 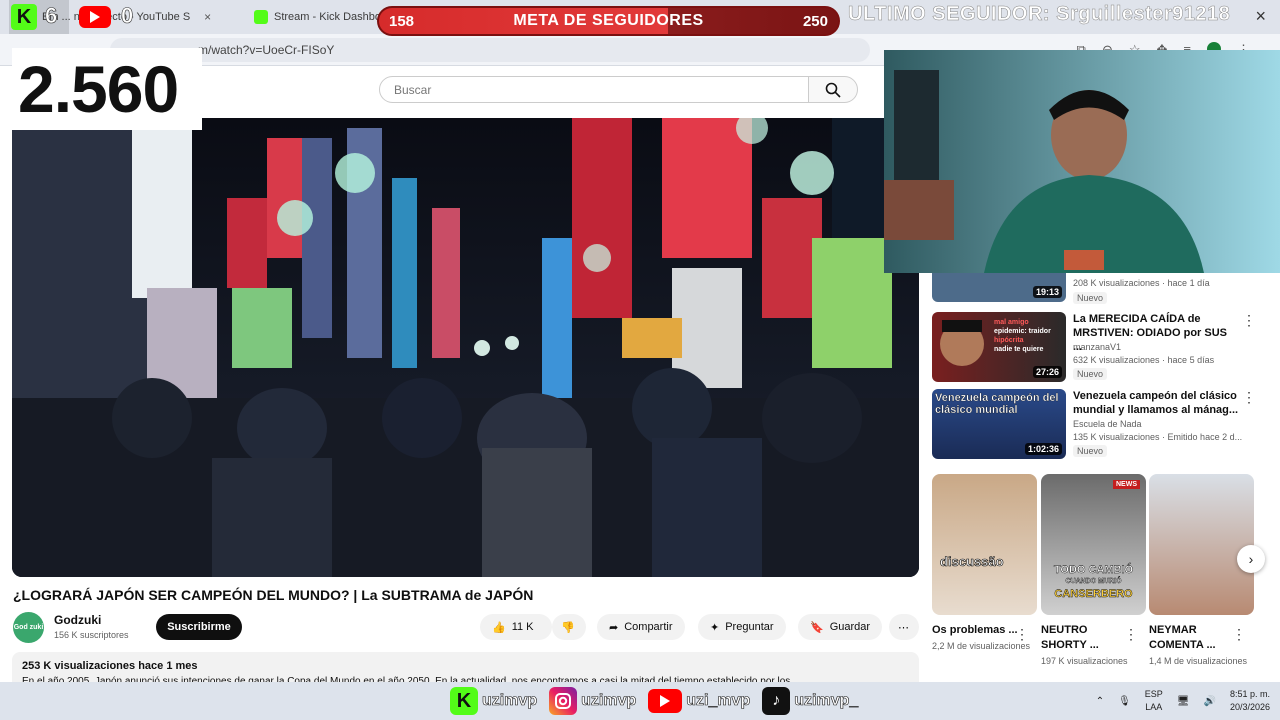 I want to click on url-field: m/watch?v=UoeCr-FISoY, so click(x=490, y=50).